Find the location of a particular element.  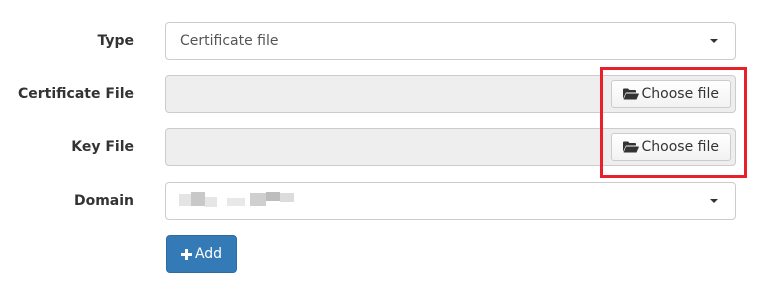

domain-label: Domain is located at coordinates (103, 201).